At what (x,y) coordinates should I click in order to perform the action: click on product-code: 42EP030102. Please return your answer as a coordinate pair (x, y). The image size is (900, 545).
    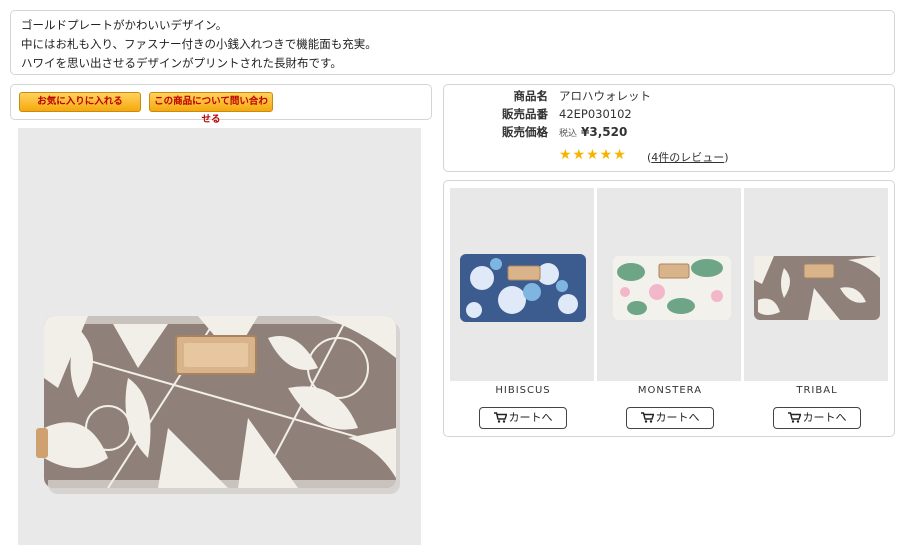
    Looking at the image, I should click on (595, 114).